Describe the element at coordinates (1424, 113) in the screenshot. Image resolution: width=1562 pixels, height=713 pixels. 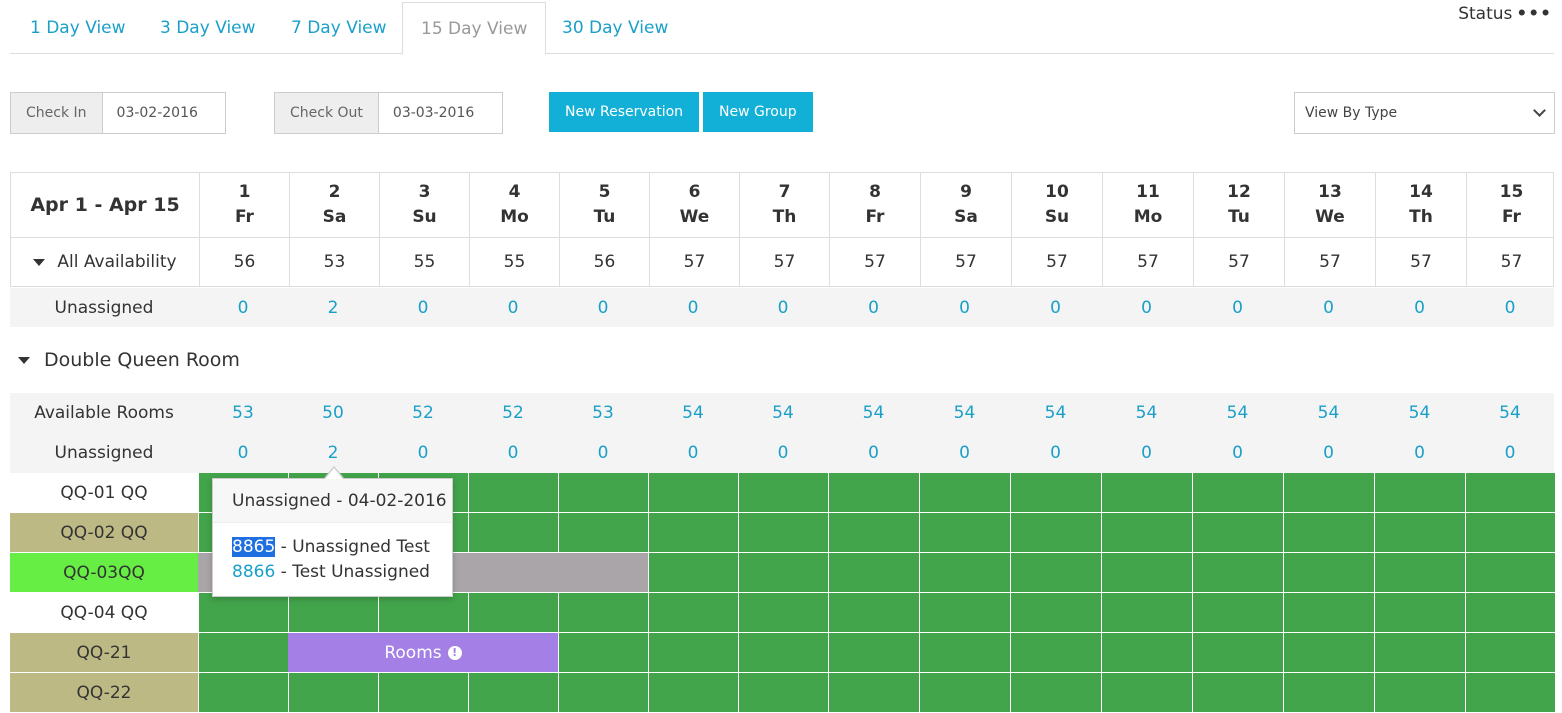
I see `view-by-type-select: View By Type` at that location.